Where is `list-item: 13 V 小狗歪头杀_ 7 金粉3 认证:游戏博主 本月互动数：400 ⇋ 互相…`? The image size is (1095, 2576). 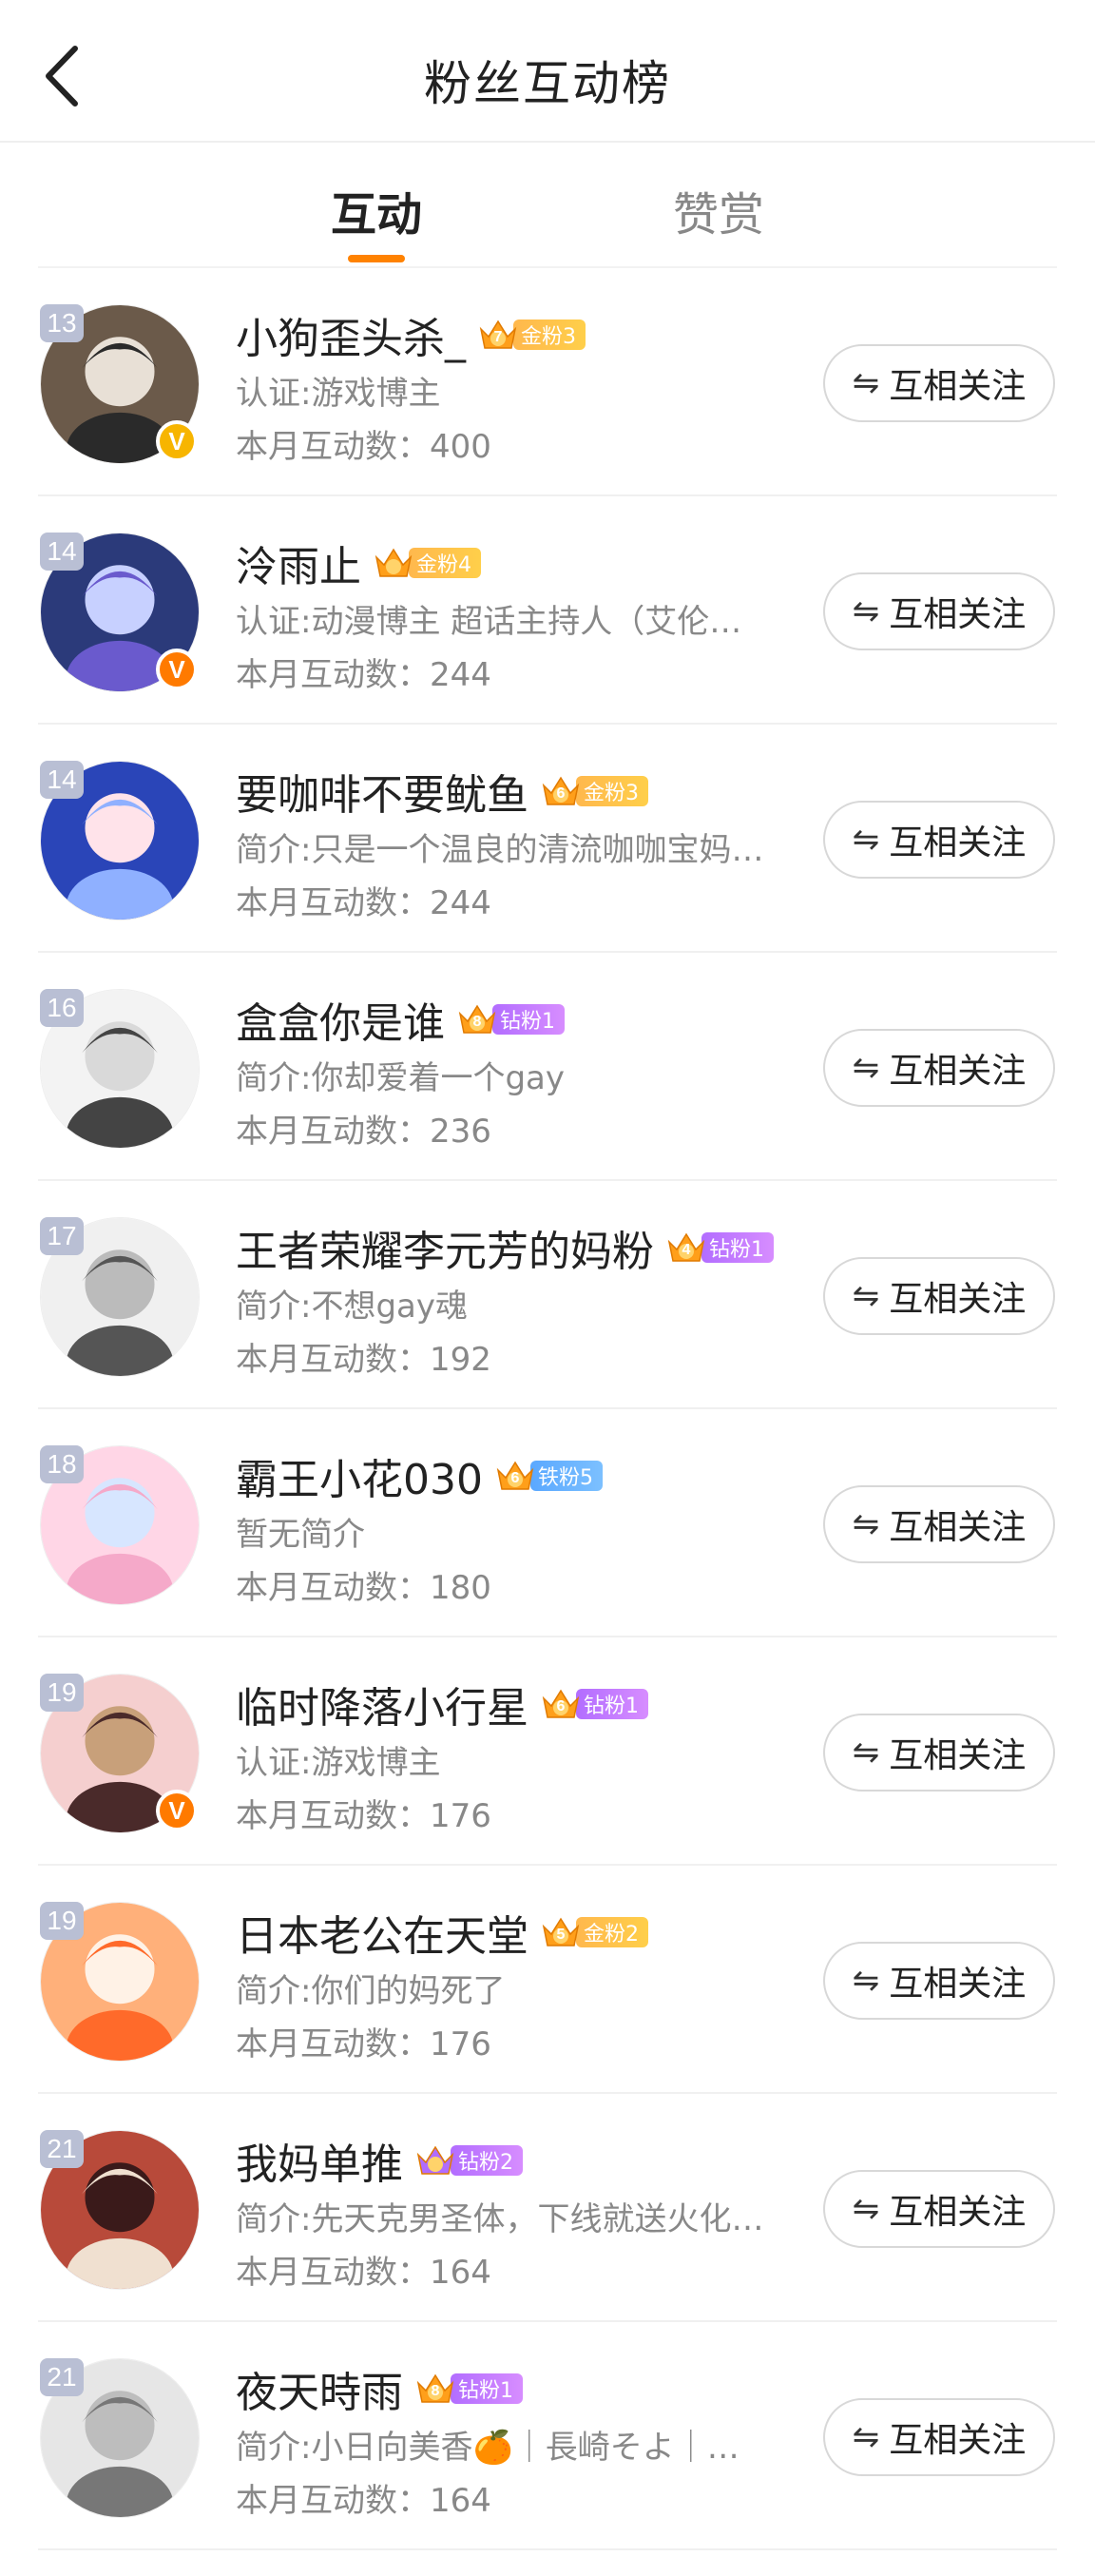 list-item: 13 V 小狗歪头杀_ 7 金粉3 认证:游戏博主 本月互动数：400 ⇋ 互相… is located at coordinates (547, 382).